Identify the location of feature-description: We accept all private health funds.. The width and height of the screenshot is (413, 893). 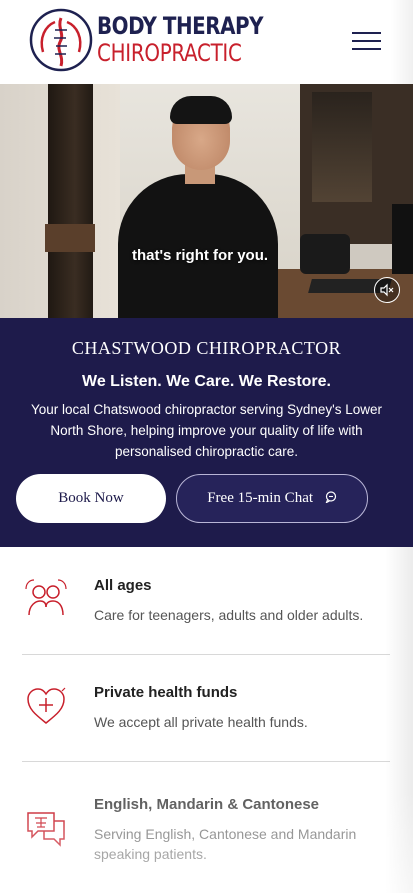
(201, 722).